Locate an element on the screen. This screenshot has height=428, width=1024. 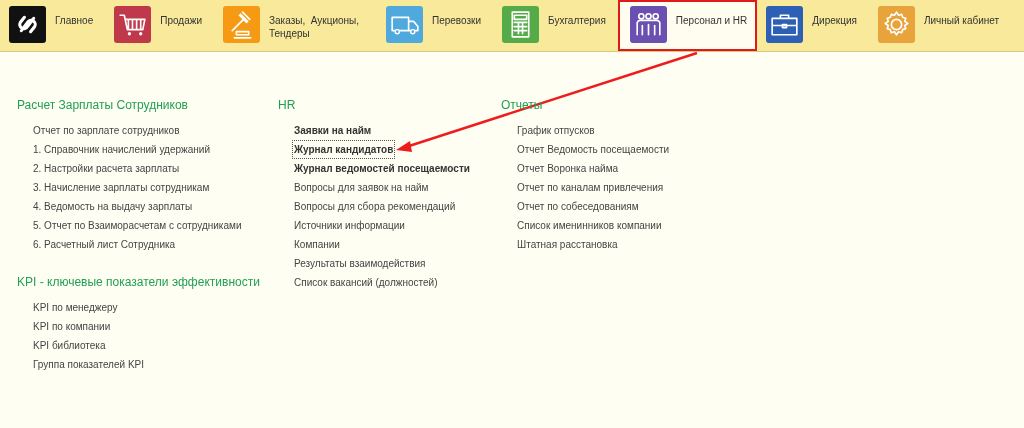
menu-link: KPI по менеджеру is located at coordinates (75, 307).